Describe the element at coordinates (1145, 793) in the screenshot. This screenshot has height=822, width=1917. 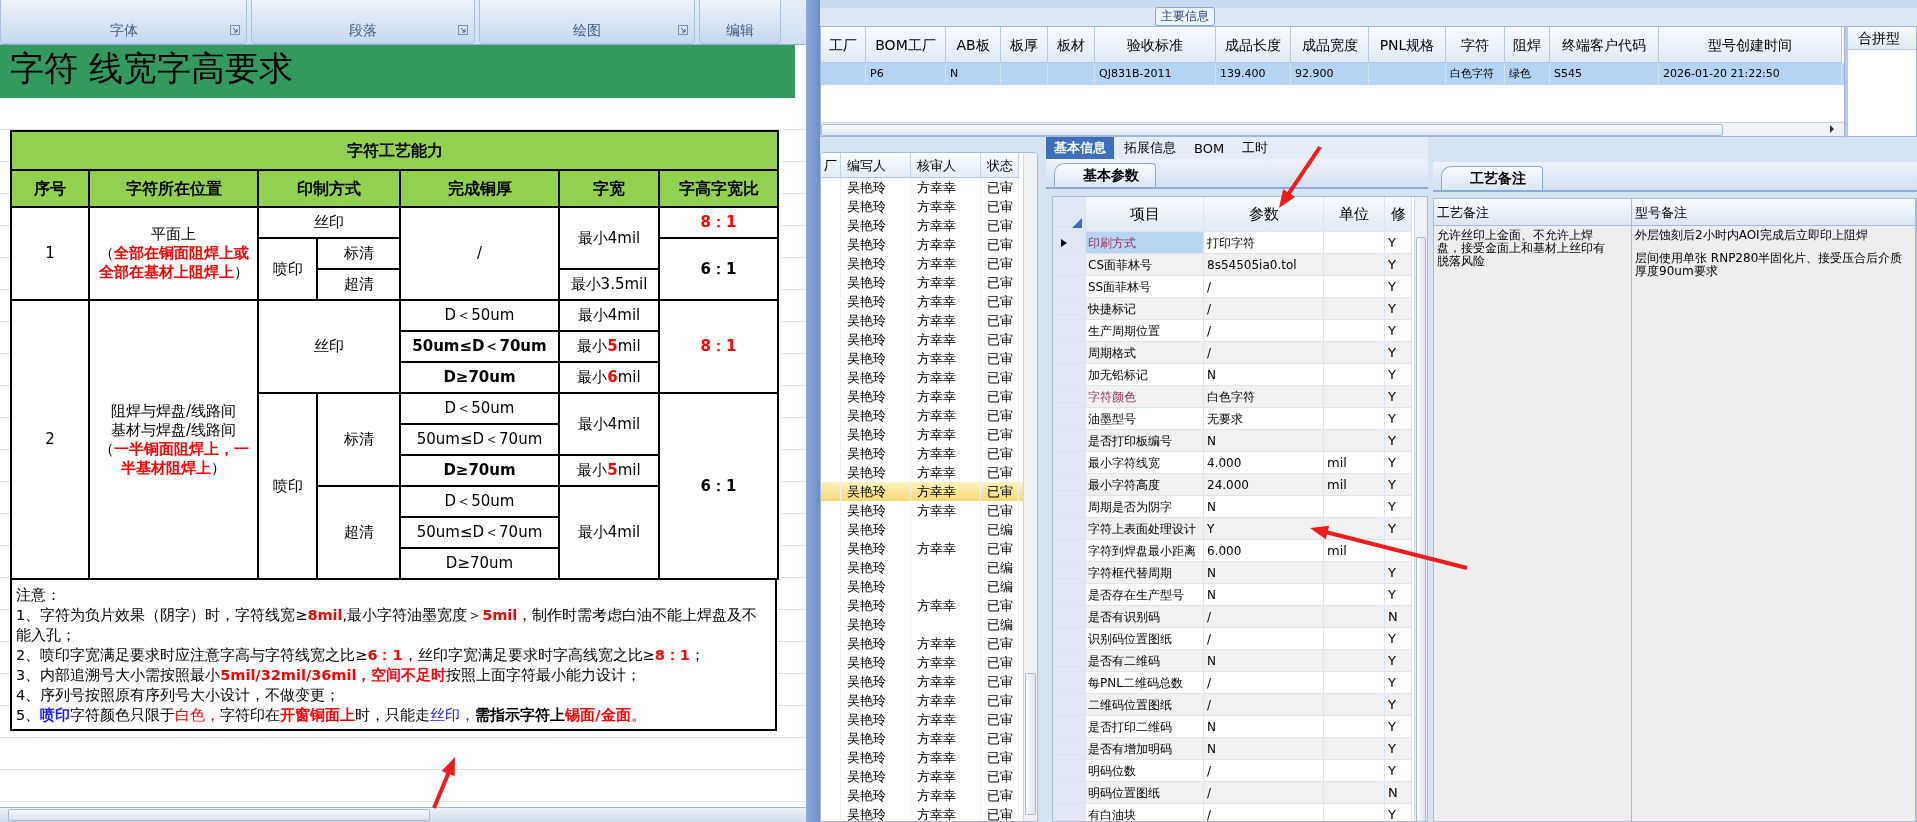
I see `table-cell: 明码位置图纸` at that location.